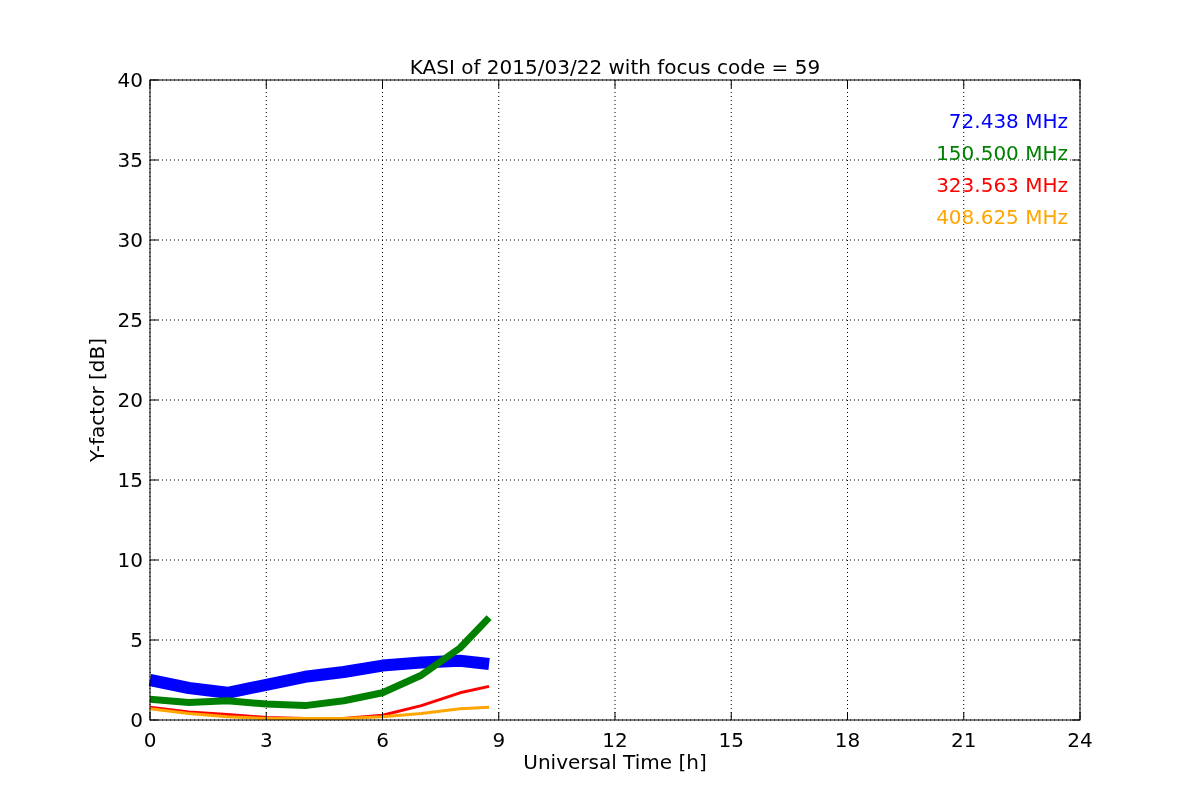 The height and width of the screenshot is (800, 1200). What do you see at coordinates (382, 740) in the screenshot?
I see `tick-label: 6` at bounding box center [382, 740].